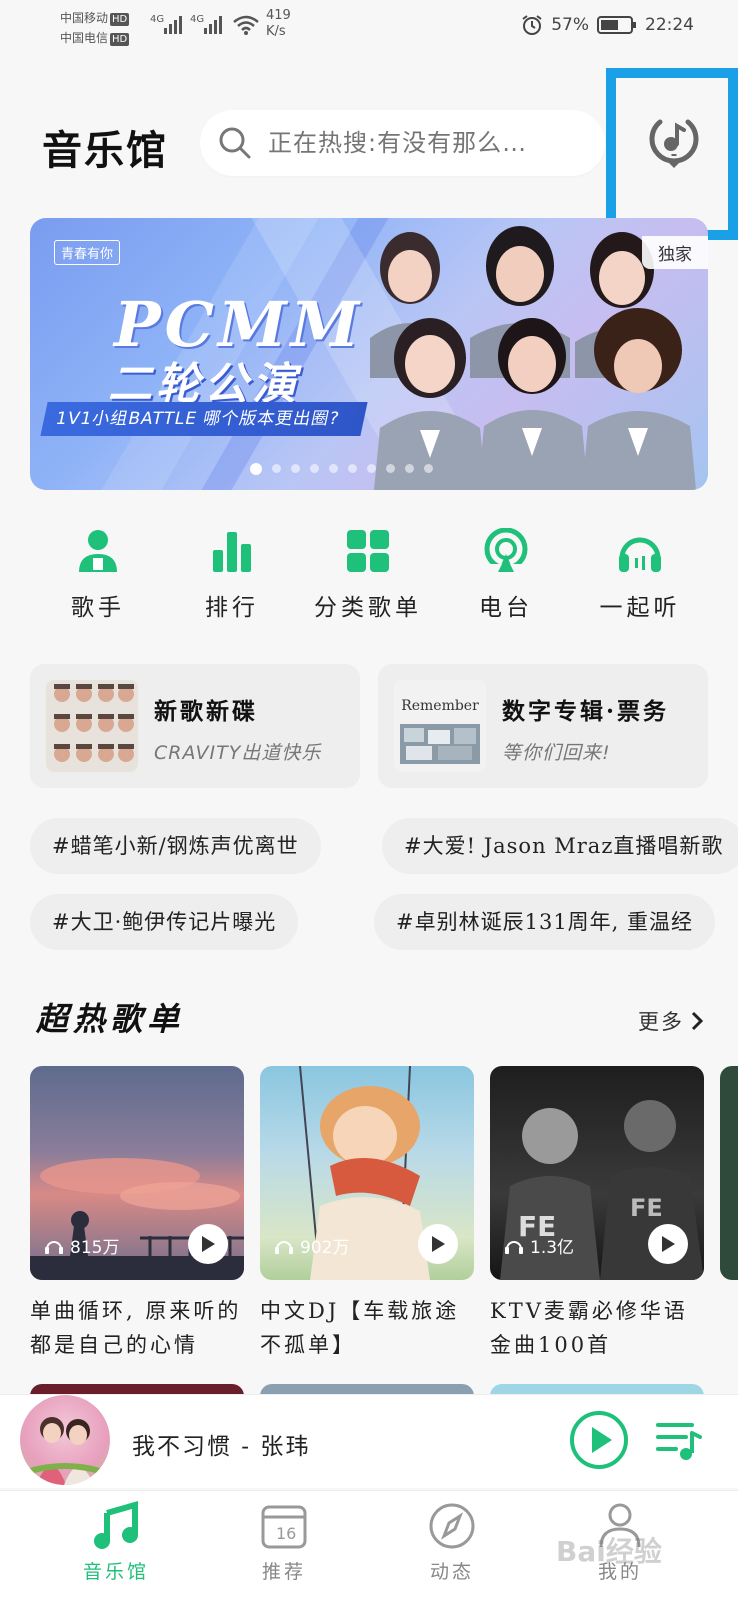 This screenshot has height=1600, width=738. I want to click on more-link: 更多, so click(671, 1021).